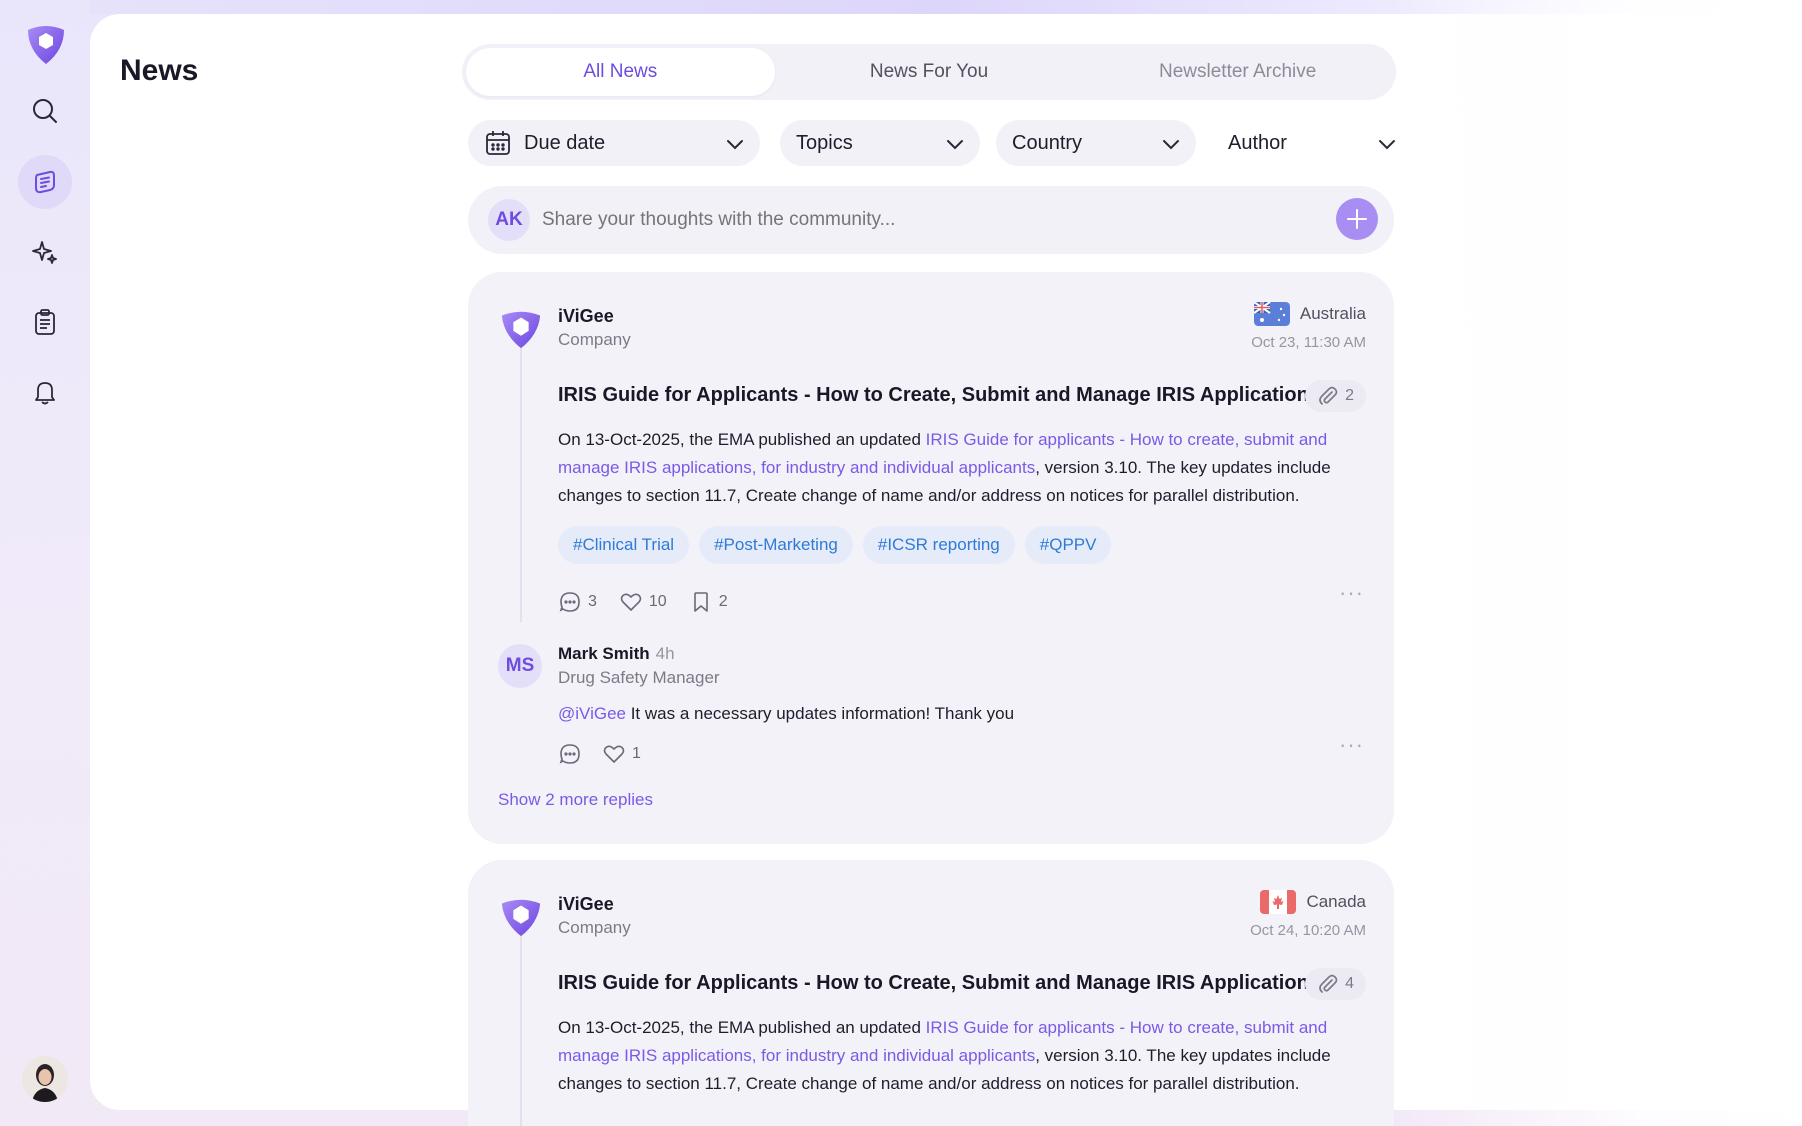 This screenshot has width=1802, height=1126. What do you see at coordinates (1257, 142) in the screenshot?
I see `author-label: Author` at bounding box center [1257, 142].